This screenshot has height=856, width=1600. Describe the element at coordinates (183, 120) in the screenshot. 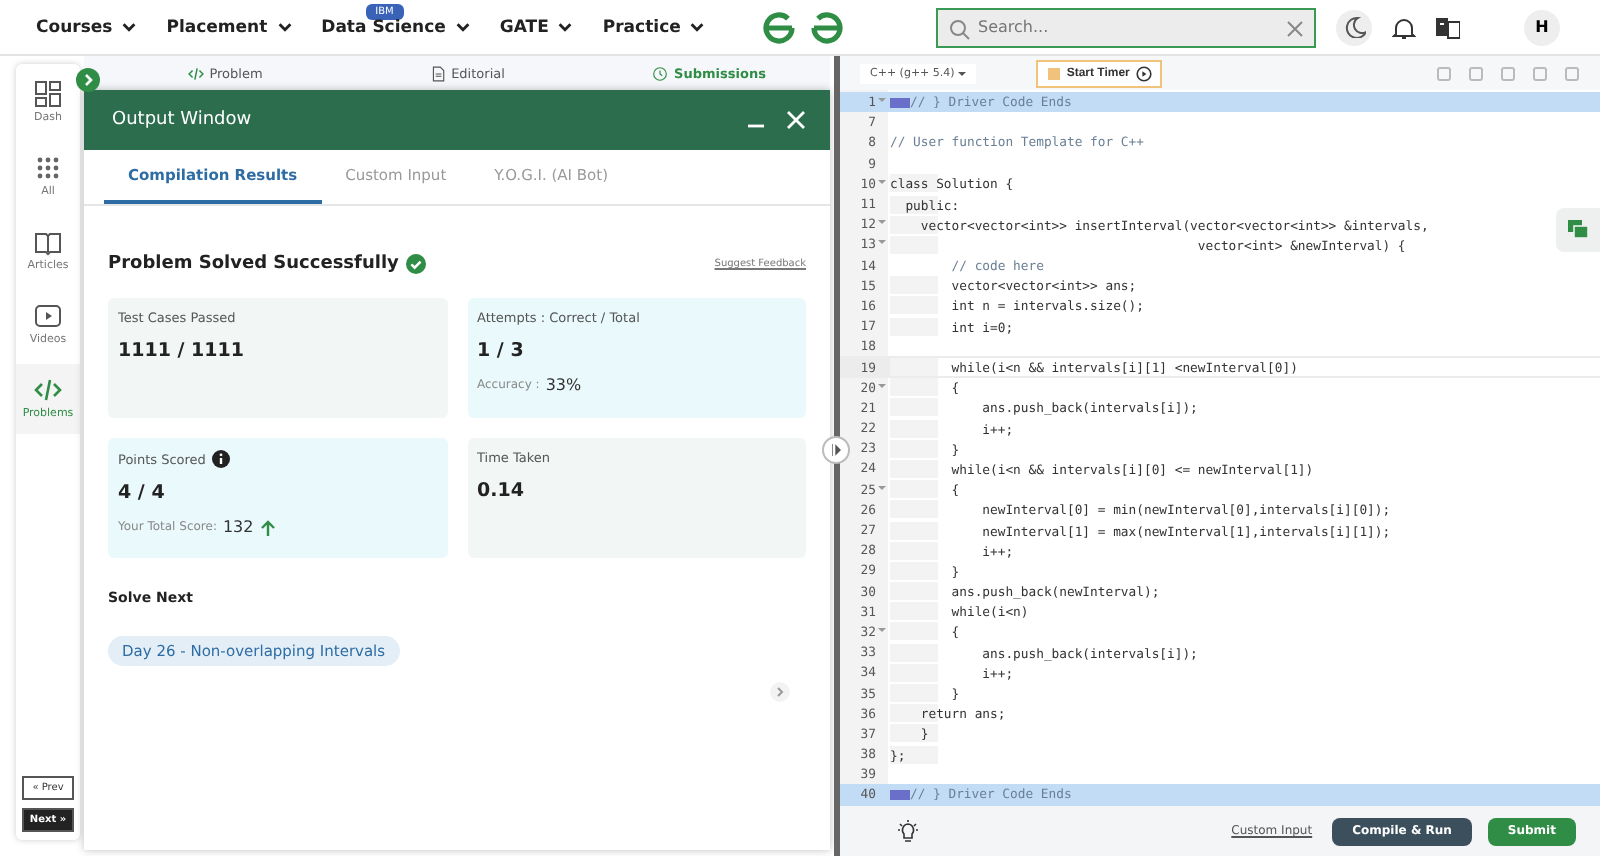

I see `output-window-title: Output Window` at that location.